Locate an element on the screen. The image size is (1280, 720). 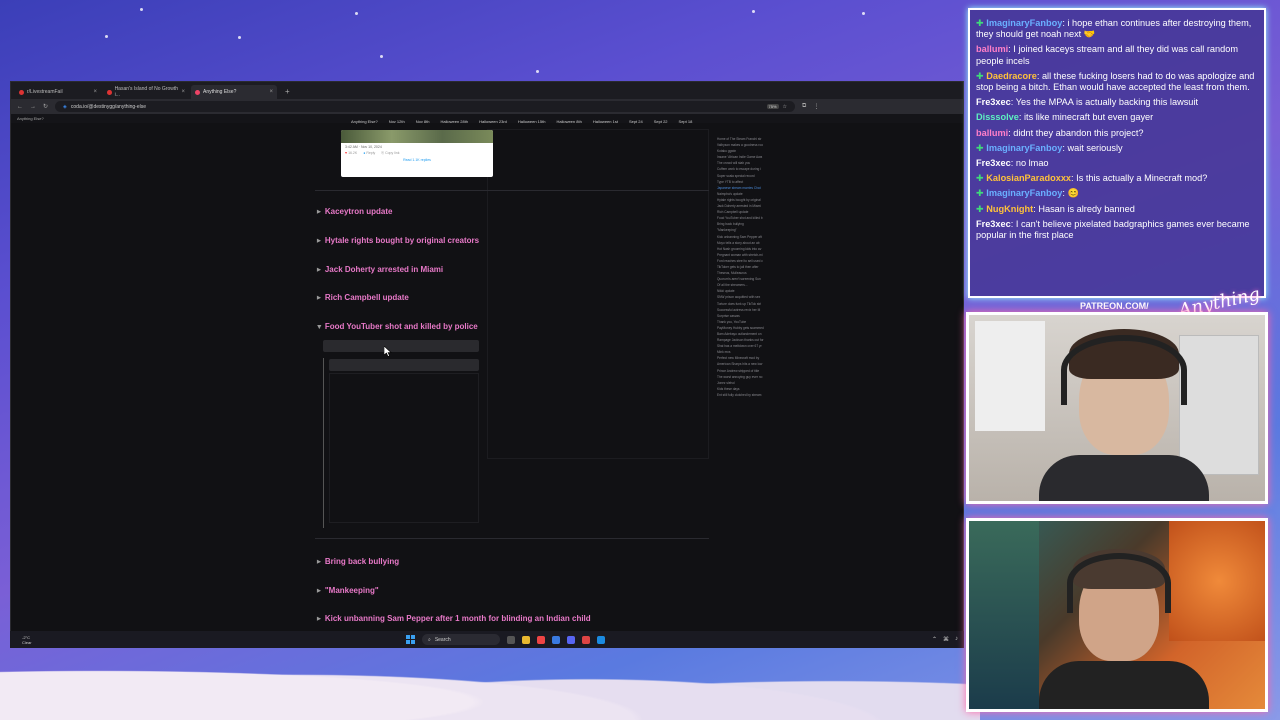
back-icon: ← is located at coordinates (20, 107).